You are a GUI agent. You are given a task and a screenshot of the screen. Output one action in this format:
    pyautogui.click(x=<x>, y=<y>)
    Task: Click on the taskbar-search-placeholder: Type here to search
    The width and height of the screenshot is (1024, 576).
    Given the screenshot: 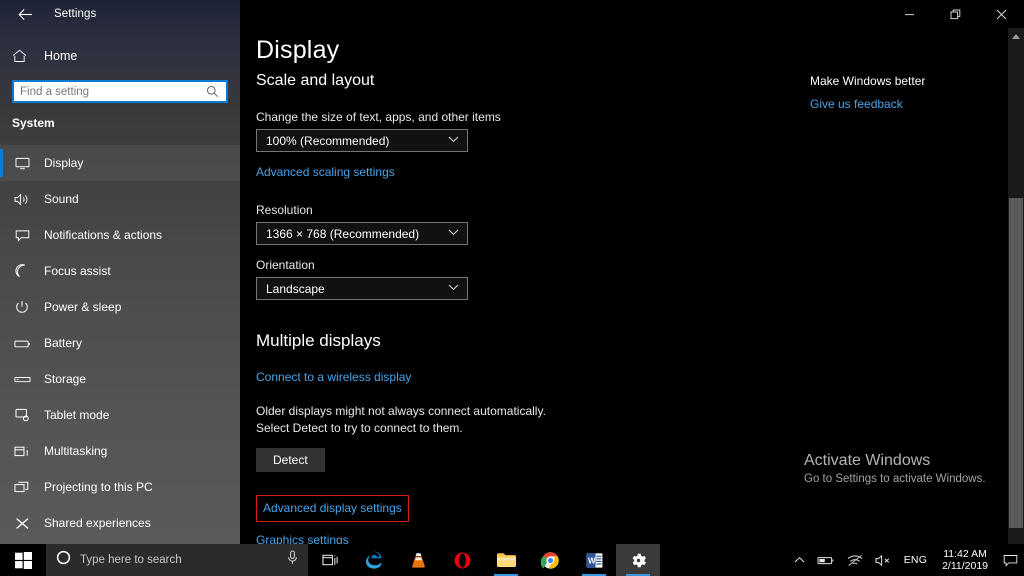 What is the action you would take?
    pyautogui.click(x=131, y=560)
    